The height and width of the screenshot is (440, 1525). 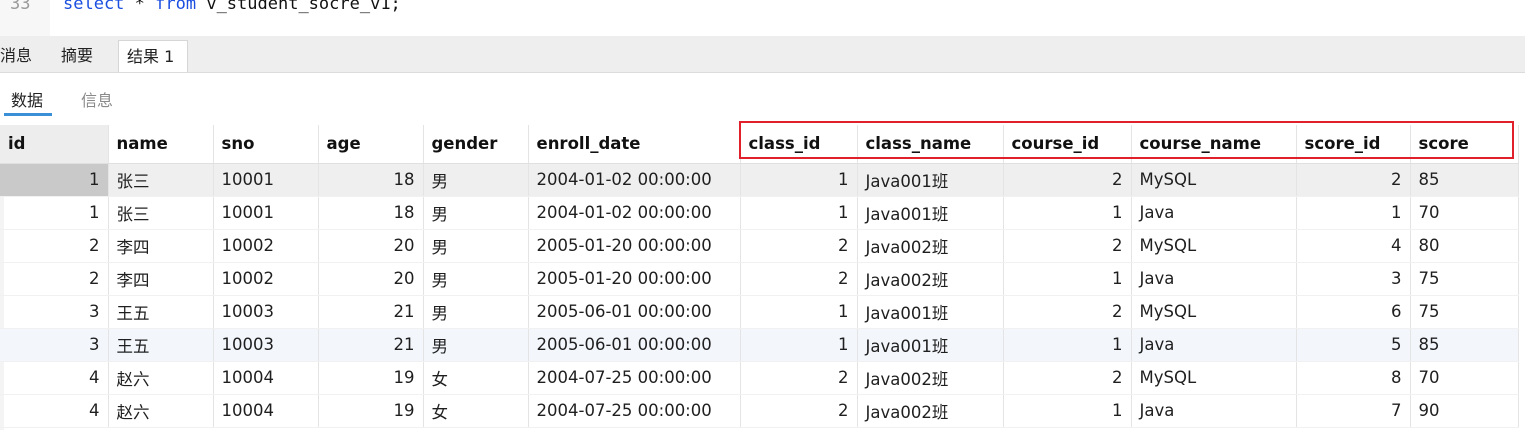 I want to click on cell-sno: 10002, so click(x=266, y=246).